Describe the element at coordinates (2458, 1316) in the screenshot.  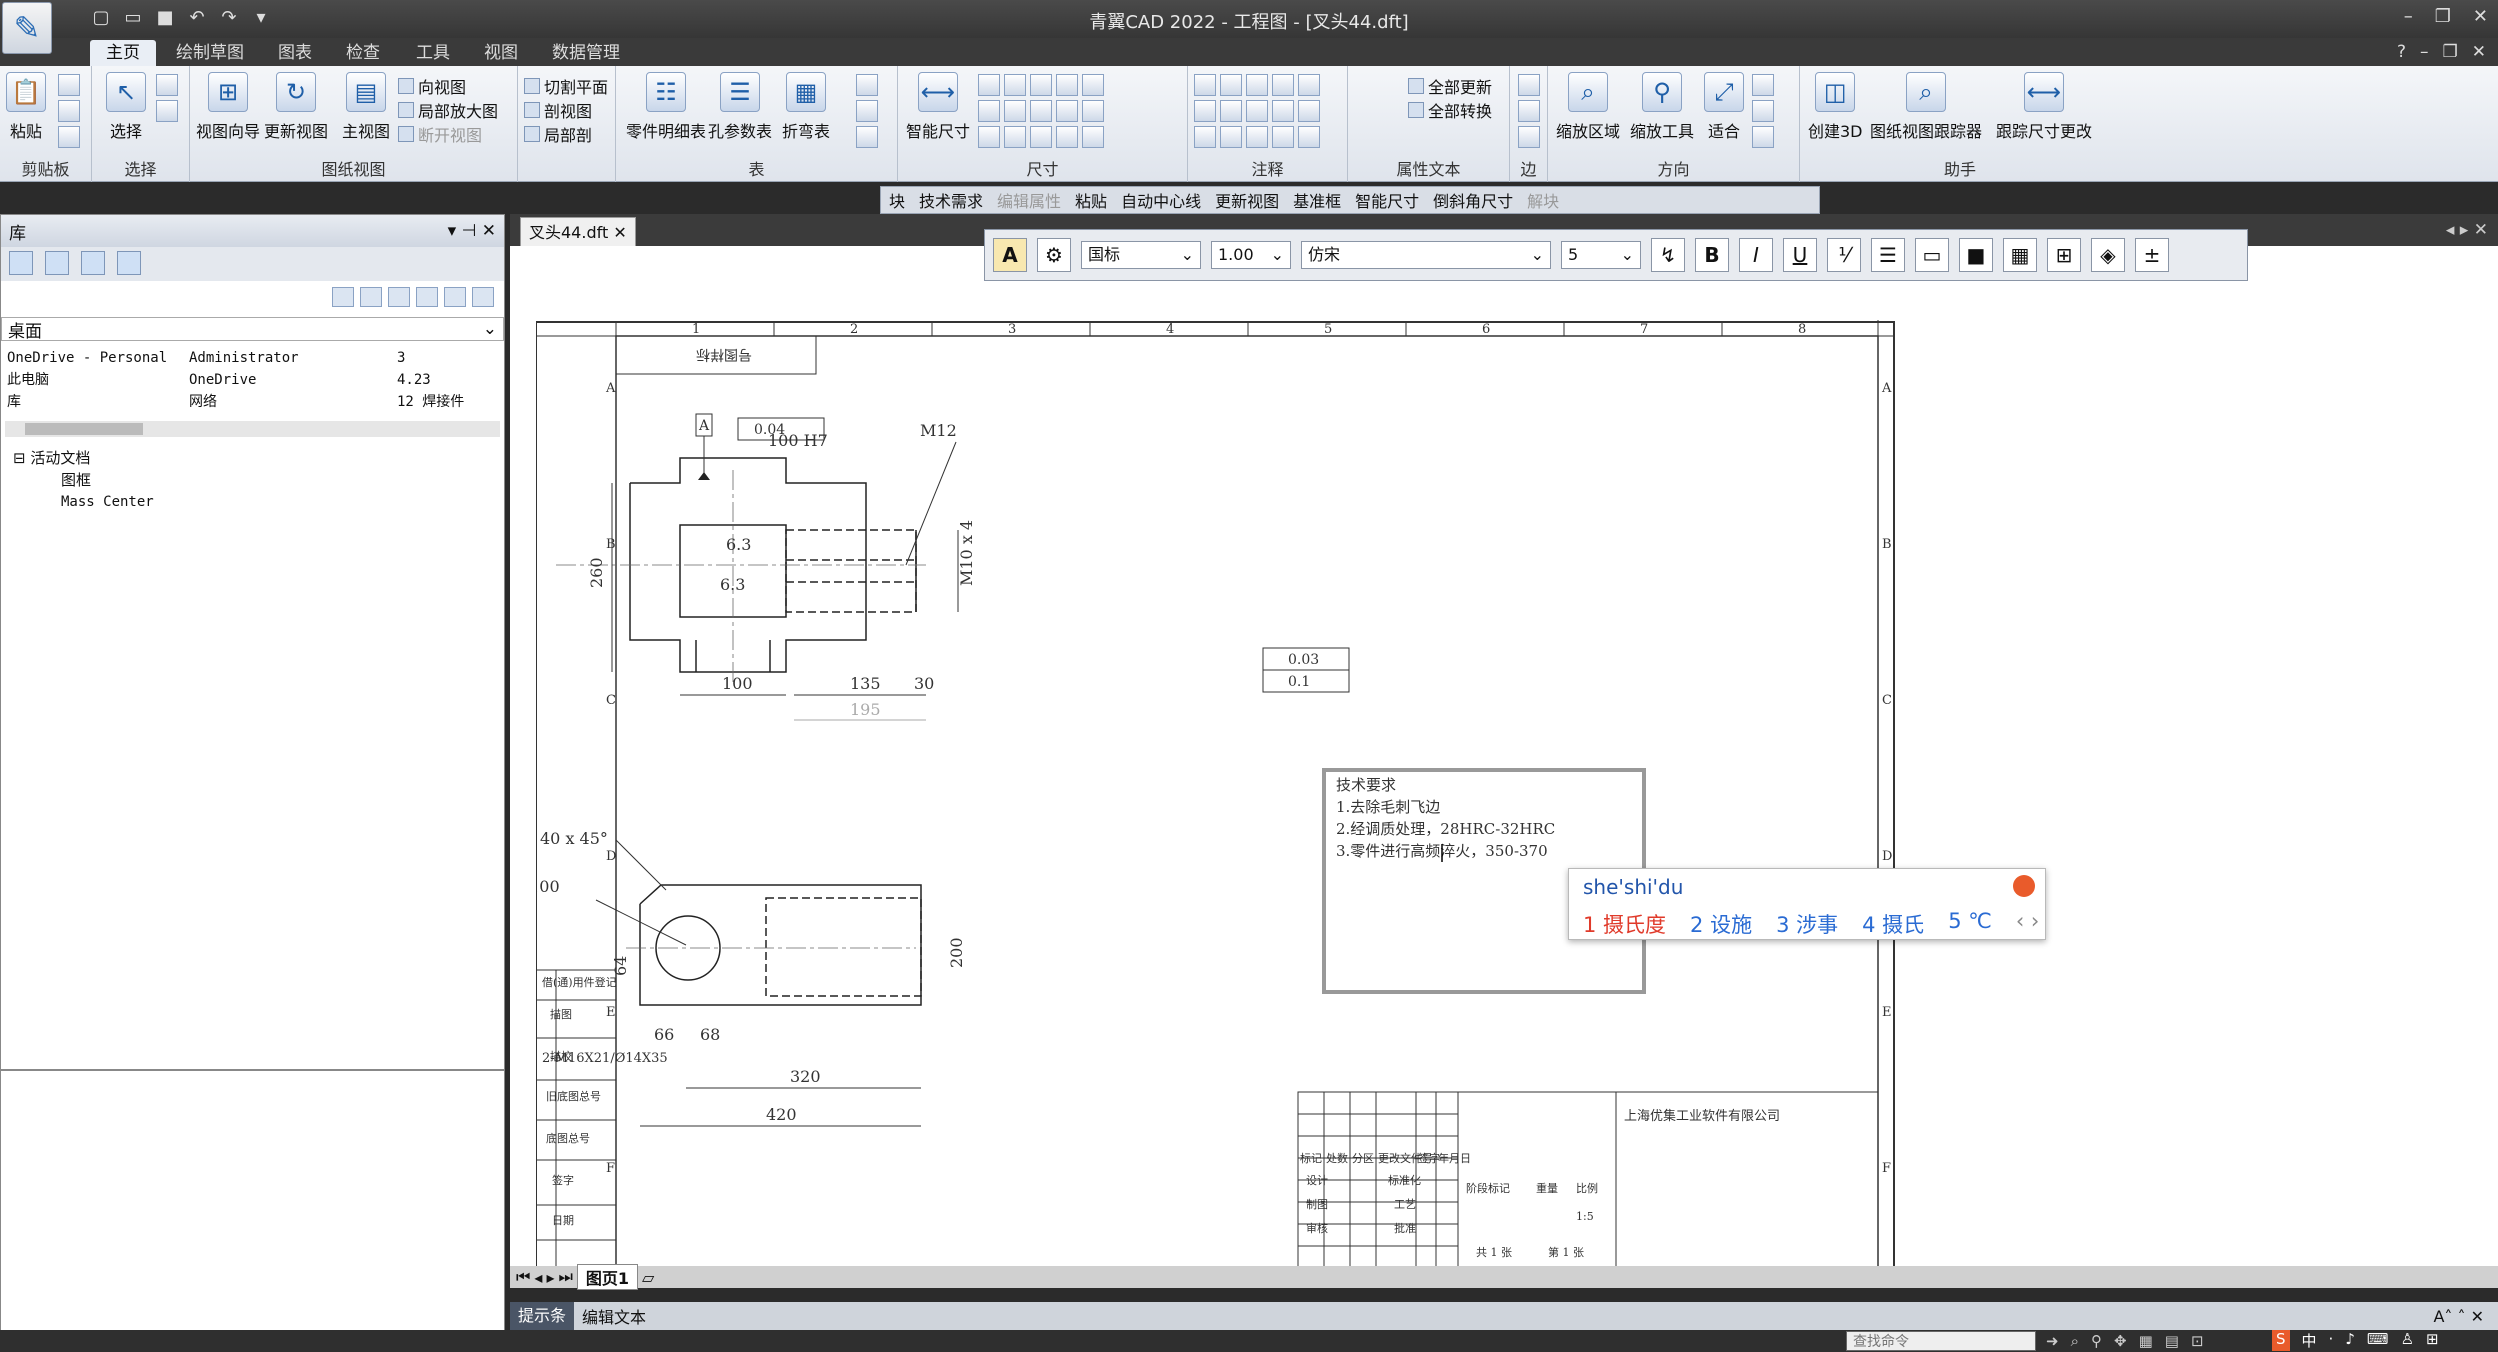
I see `prompt-controls: A˄ ˄ ✕` at that location.